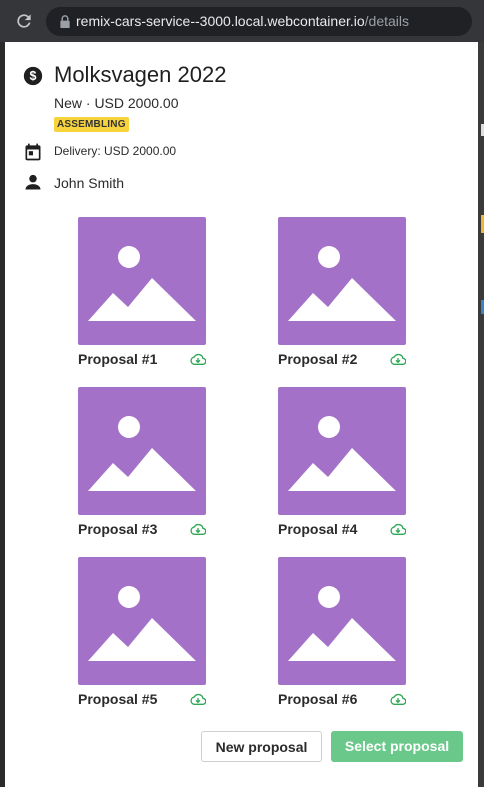 The image size is (484, 787). What do you see at coordinates (318, 529) in the screenshot?
I see `proposal-label: Proposal #4` at bounding box center [318, 529].